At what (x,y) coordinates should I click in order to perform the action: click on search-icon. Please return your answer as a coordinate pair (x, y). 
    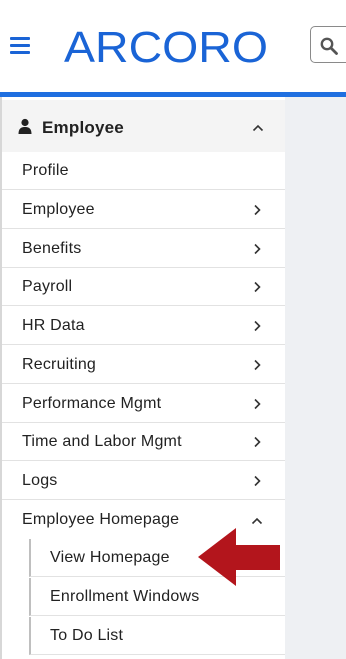
    Looking at the image, I should click on (329, 46).